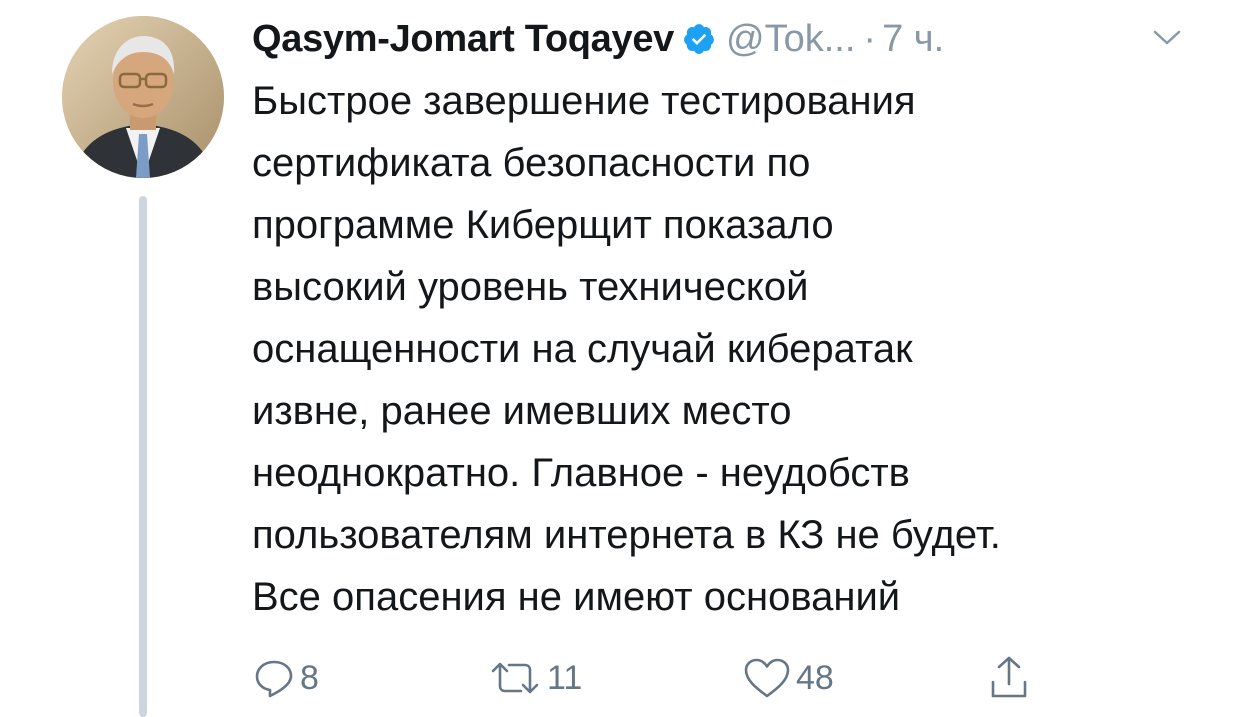 The height and width of the screenshot is (717, 1242). What do you see at coordinates (582, 349) in the screenshot?
I see `tweet-text-line: оснащенности на случай кибератак` at bounding box center [582, 349].